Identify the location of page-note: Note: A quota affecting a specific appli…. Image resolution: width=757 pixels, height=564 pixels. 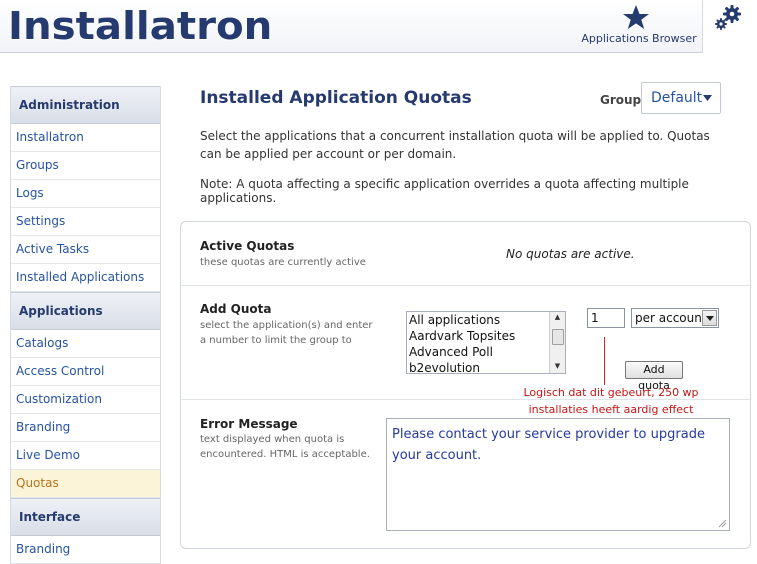
(444, 191).